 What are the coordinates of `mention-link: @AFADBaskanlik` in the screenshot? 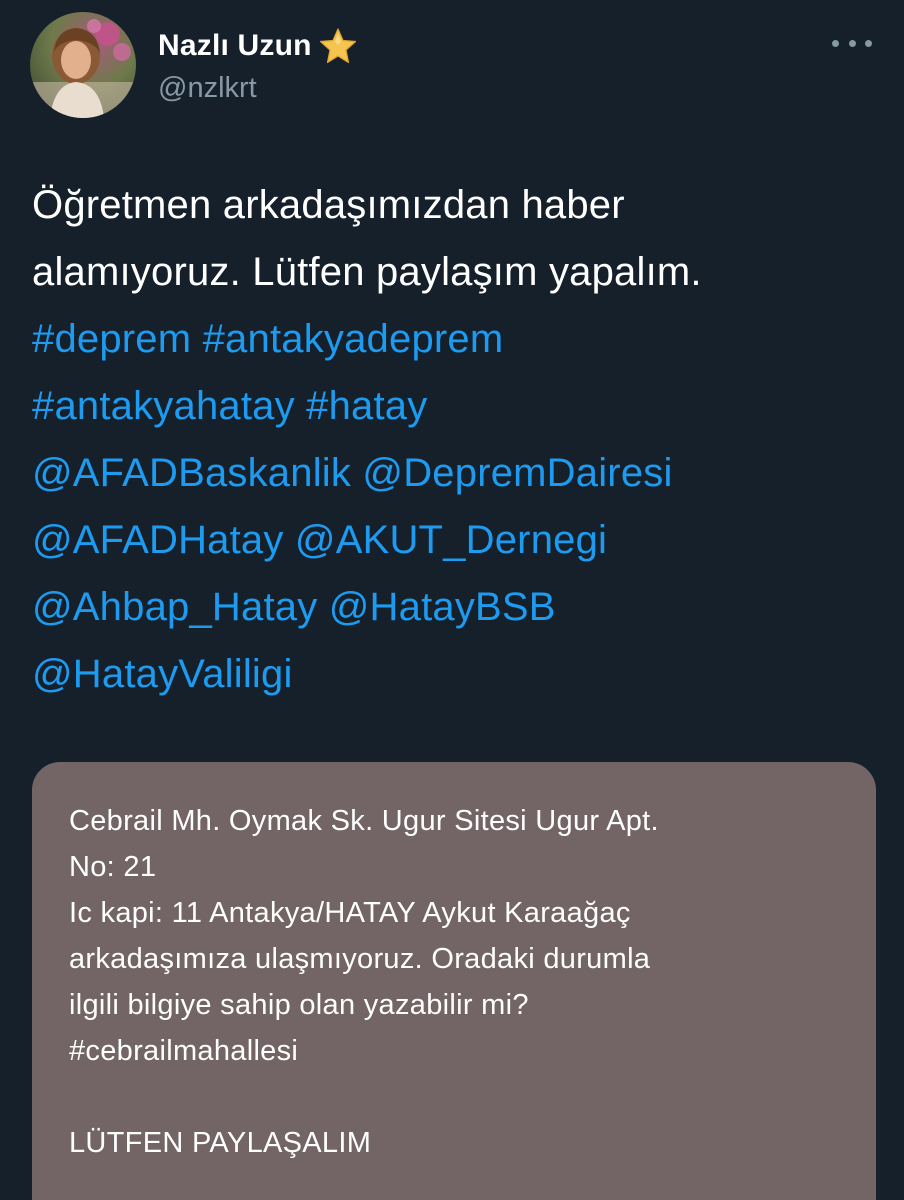 It's located at (191, 473).